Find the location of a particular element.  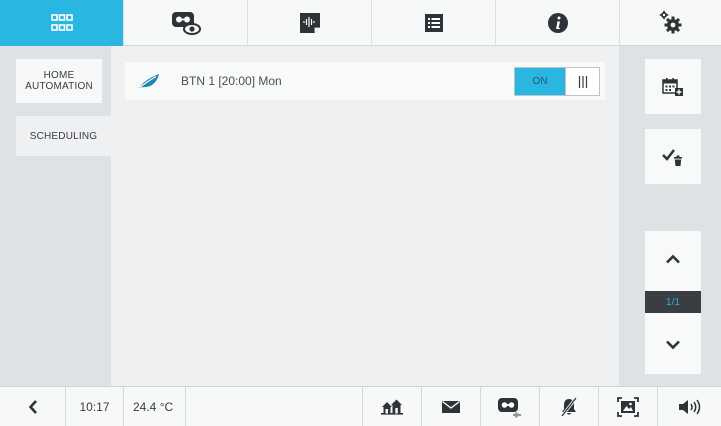

list-item: BTN 1 [20:00] Mon ON is located at coordinates (365, 81).